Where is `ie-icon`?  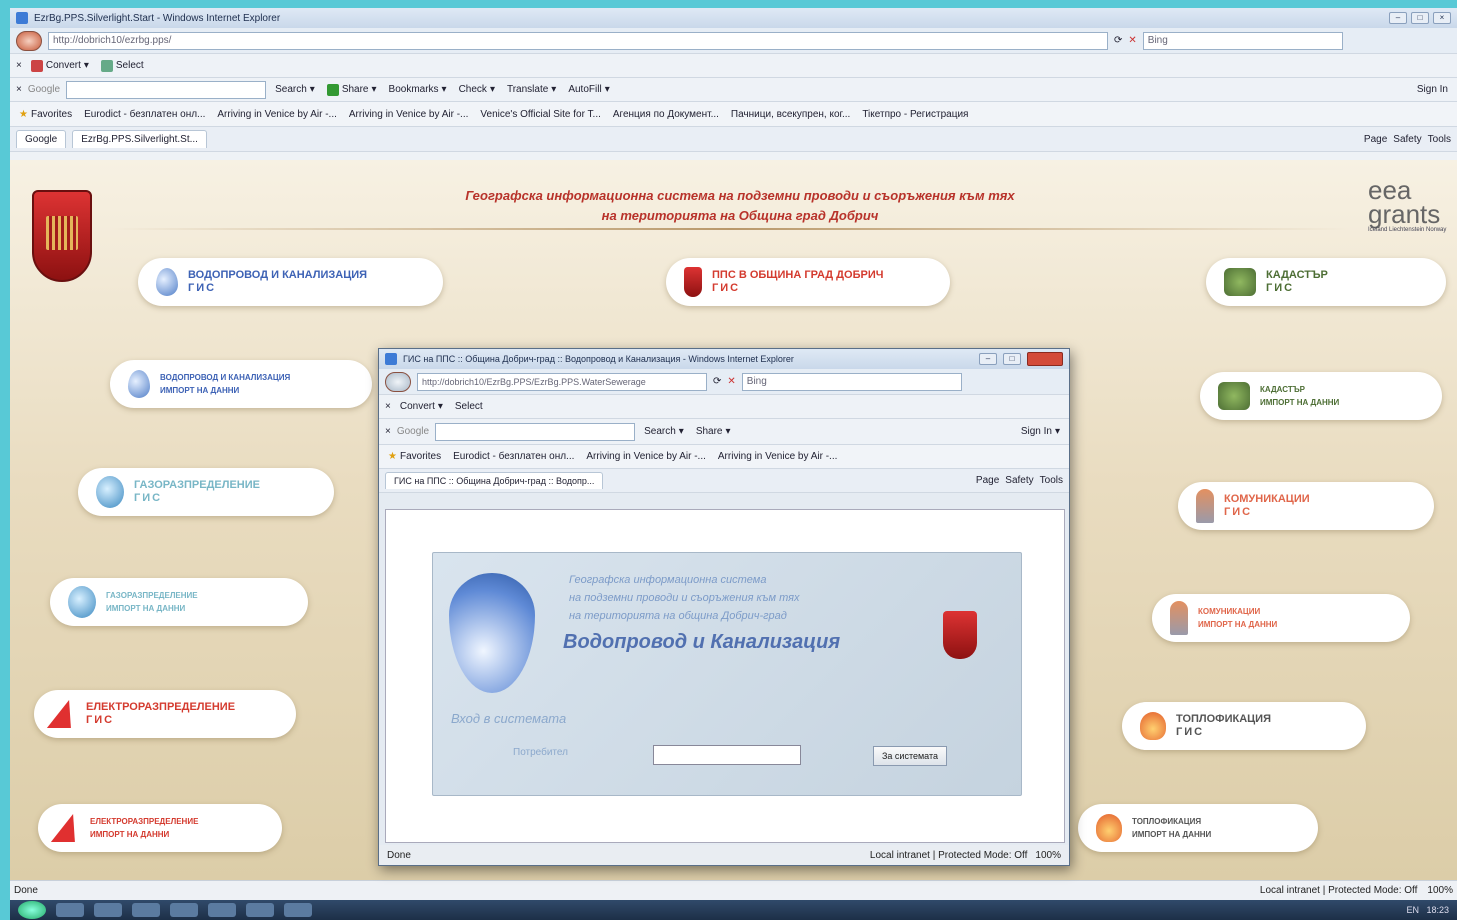 ie-icon is located at coordinates (391, 359).